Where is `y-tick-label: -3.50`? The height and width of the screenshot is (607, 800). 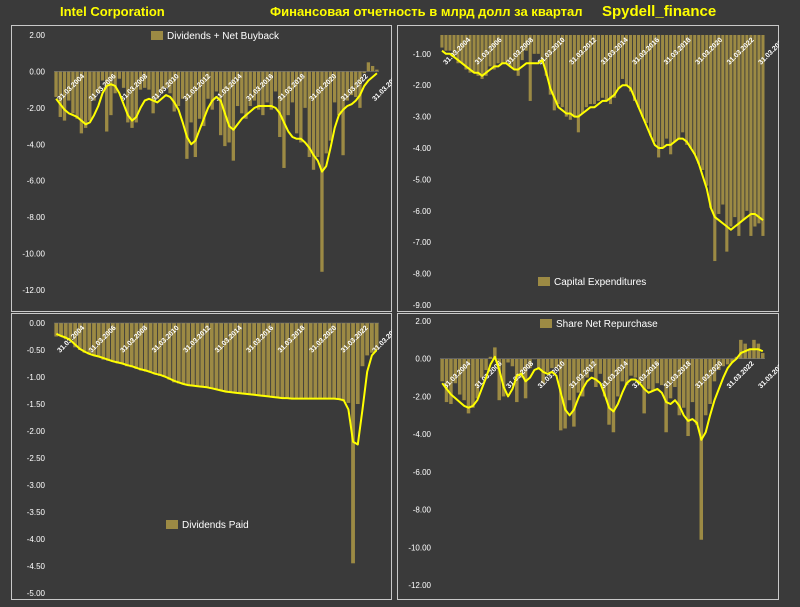 y-tick-label: -3.50 is located at coordinates (36, 512).